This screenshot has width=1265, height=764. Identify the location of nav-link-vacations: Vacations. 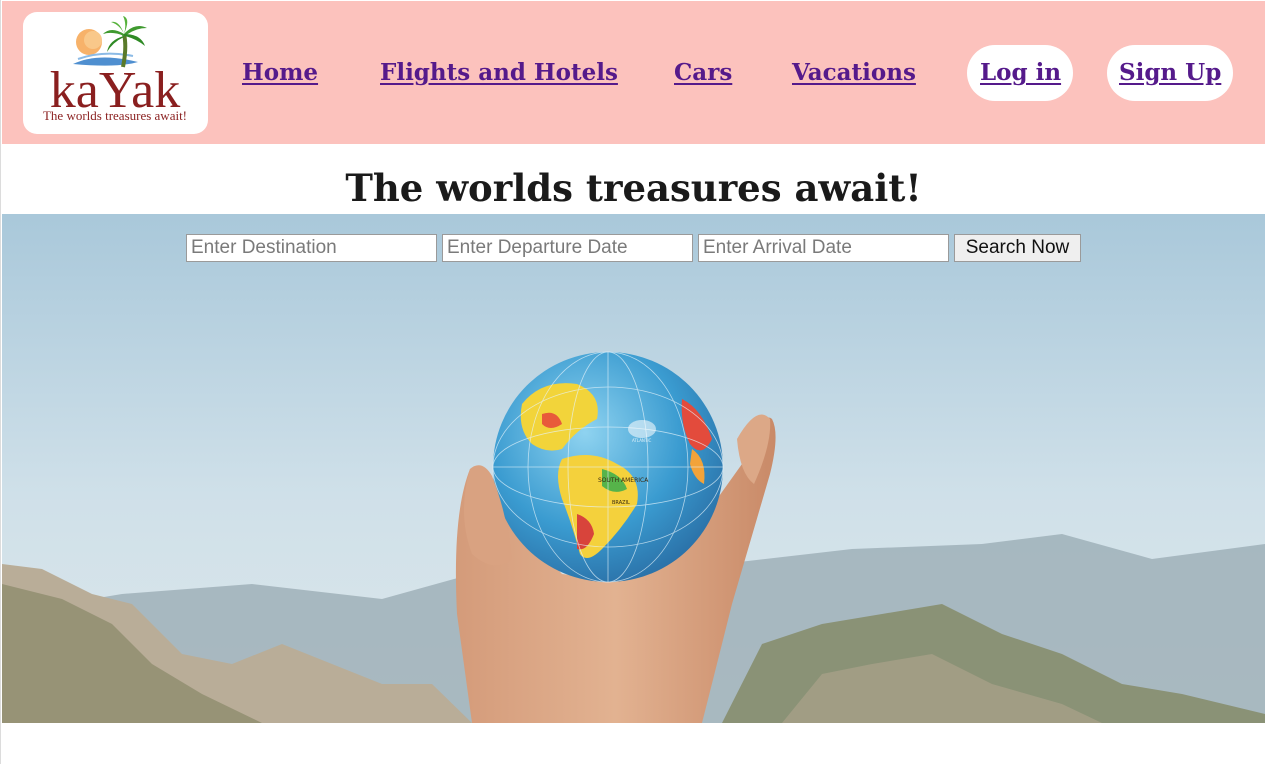
(854, 73).